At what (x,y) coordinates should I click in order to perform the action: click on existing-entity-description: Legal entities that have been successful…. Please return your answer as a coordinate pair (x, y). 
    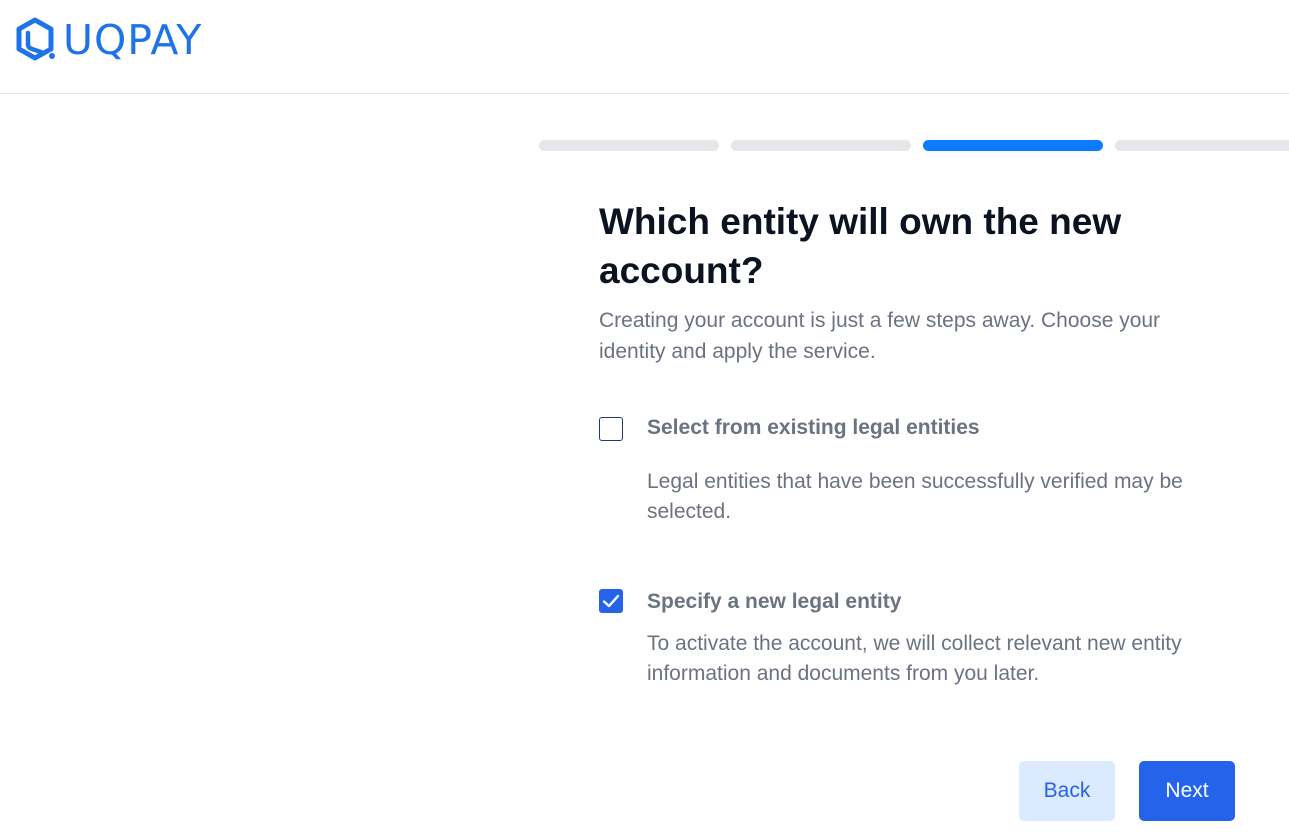
    Looking at the image, I should click on (915, 496).